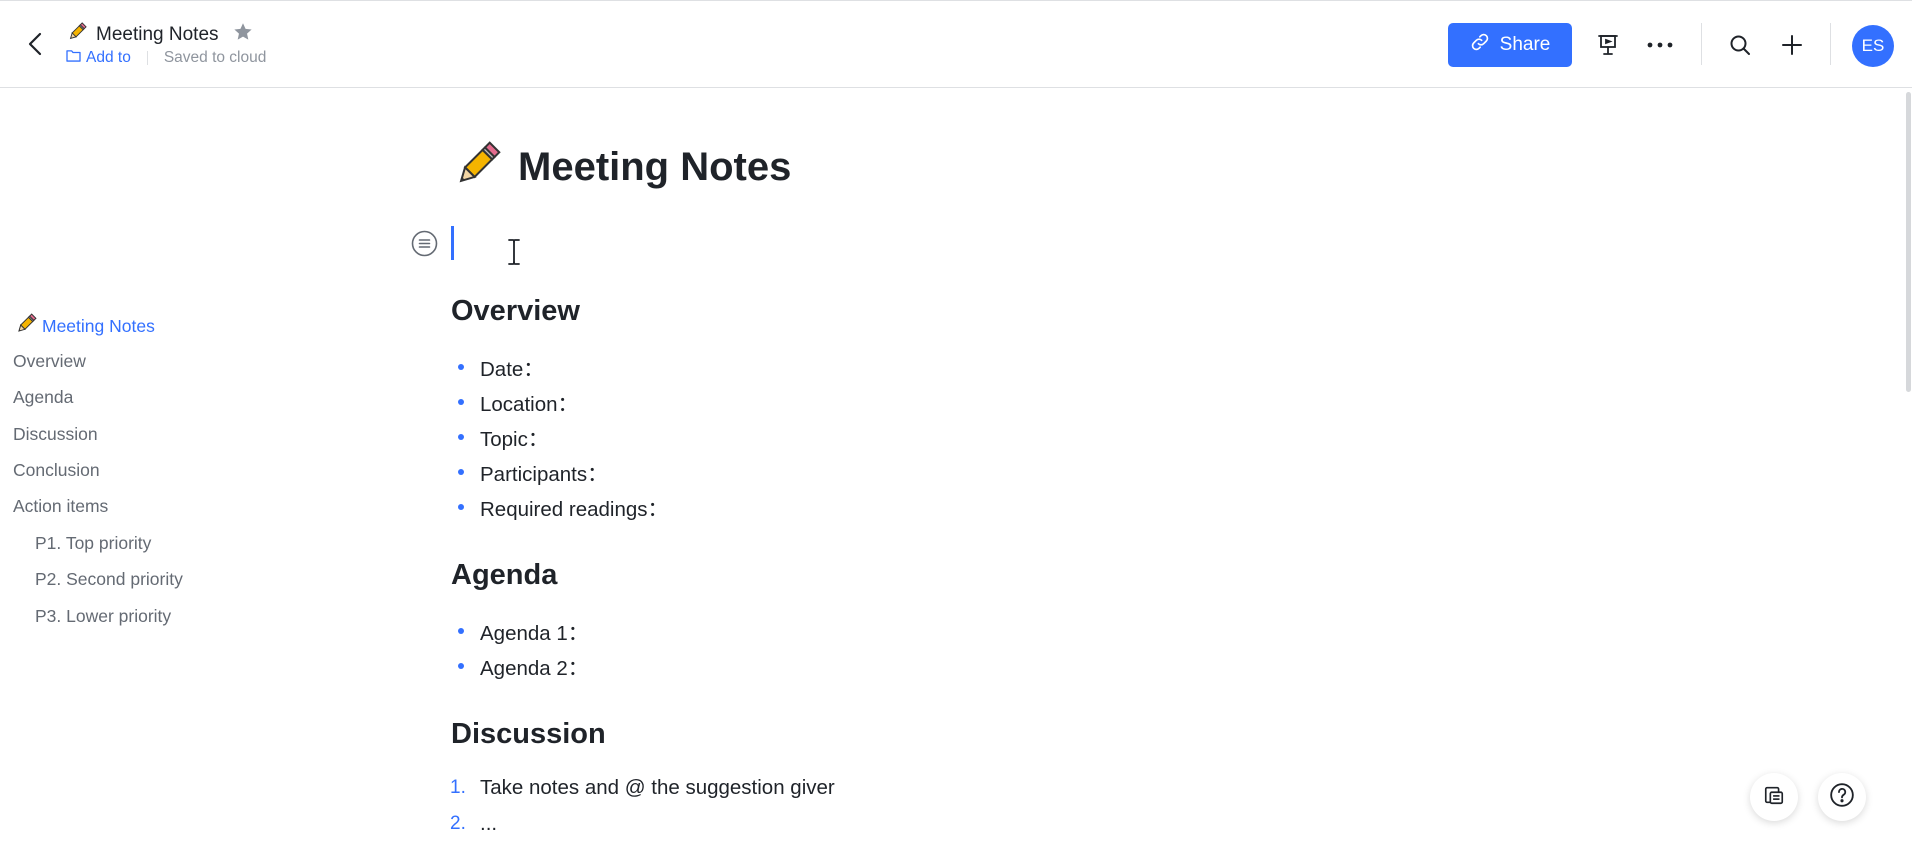  I want to click on add-to-label: Add to, so click(108, 57).